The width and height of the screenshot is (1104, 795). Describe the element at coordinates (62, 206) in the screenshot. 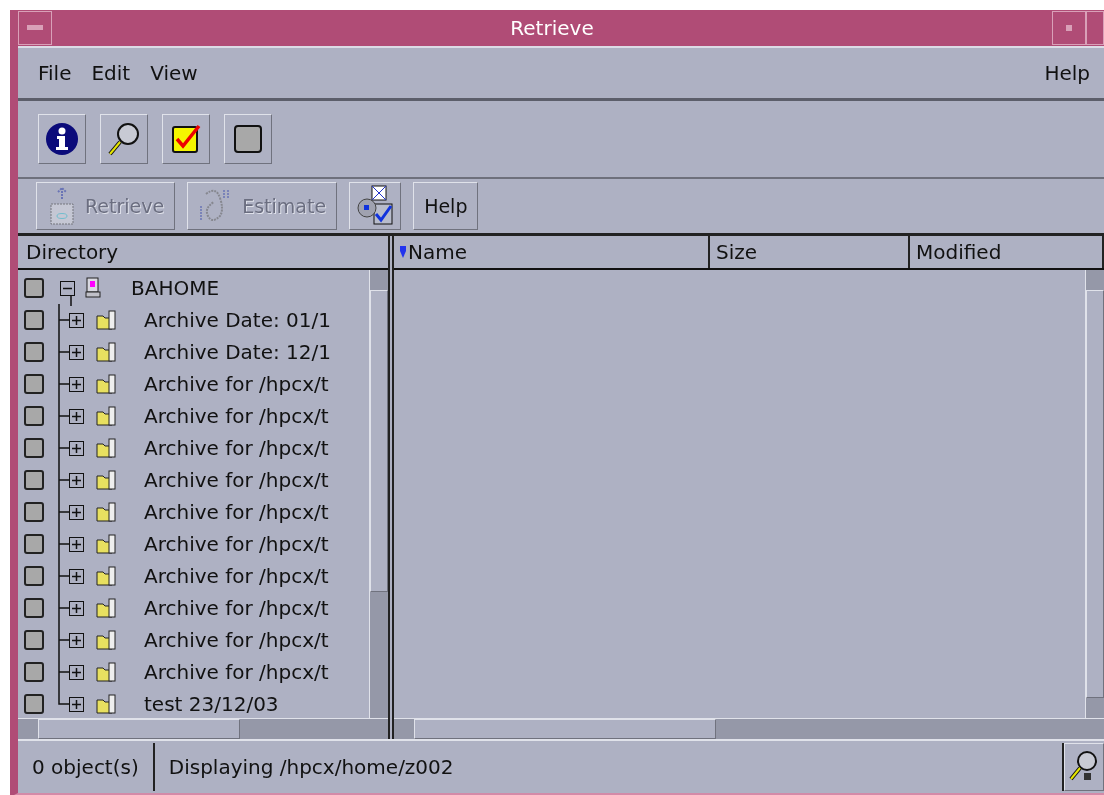

I see `retrieve-icon` at that location.